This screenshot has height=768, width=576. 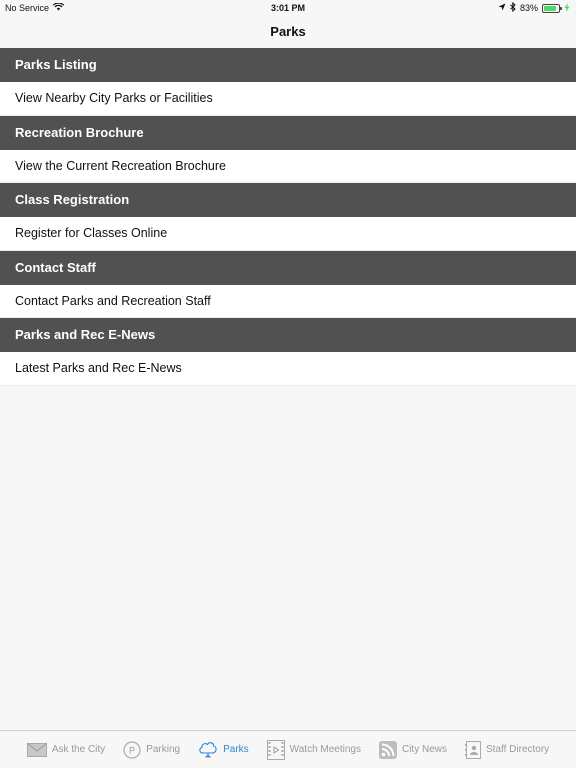 I want to click on status-right: 83%, so click(x=534, y=7).